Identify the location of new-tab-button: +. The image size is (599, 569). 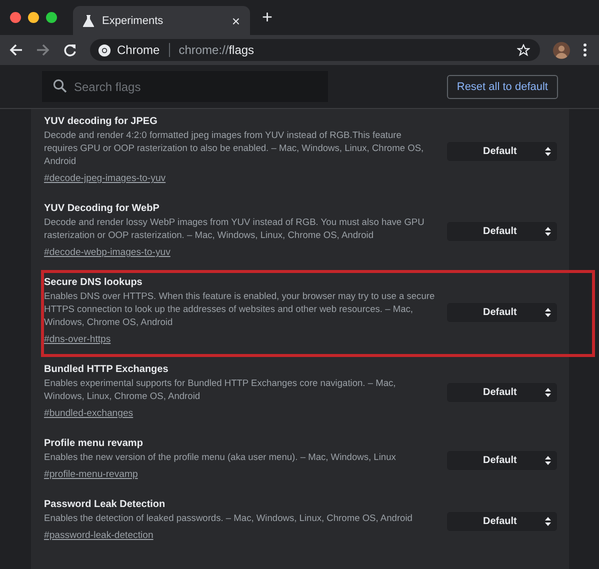
(267, 17).